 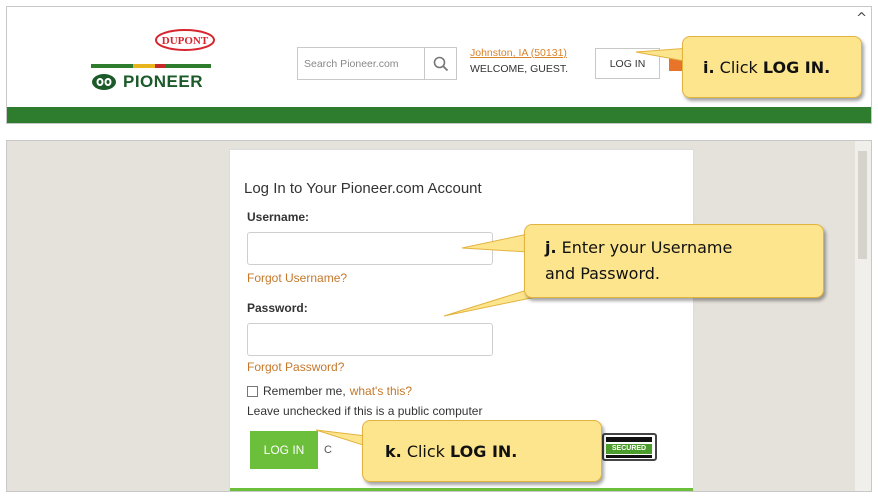 I want to click on whats-this-link: what's this?, so click(x=381, y=391).